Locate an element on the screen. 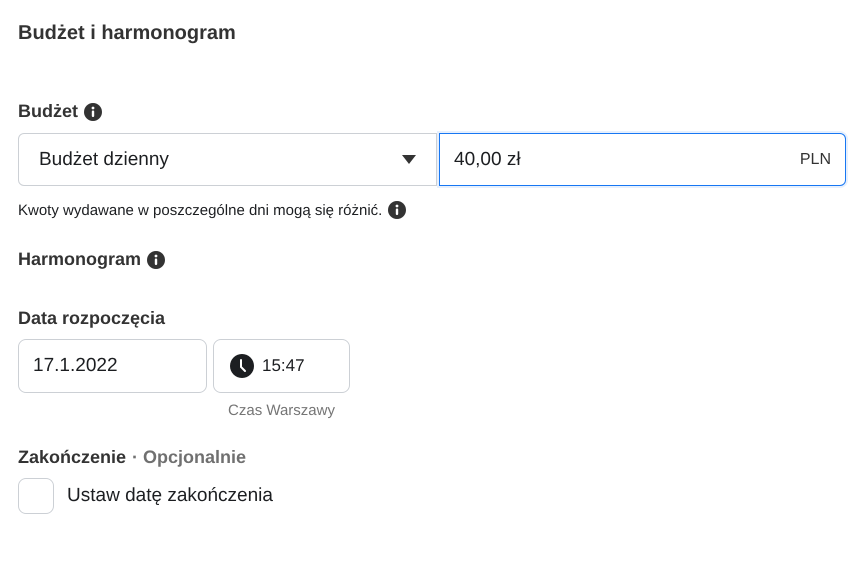  budget-type-dropdown: Budżet dzienny is located at coordinates (227, 159).